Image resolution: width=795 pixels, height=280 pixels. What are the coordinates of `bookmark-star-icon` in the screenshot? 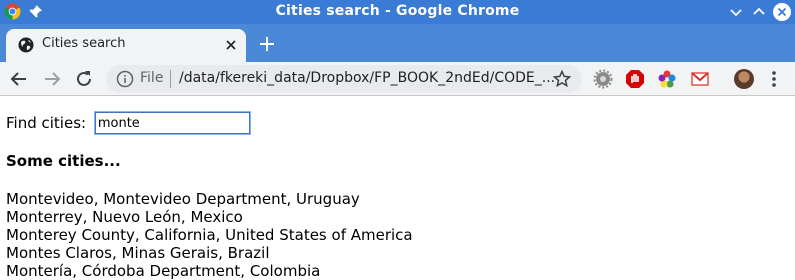 It's located at (562, 79).